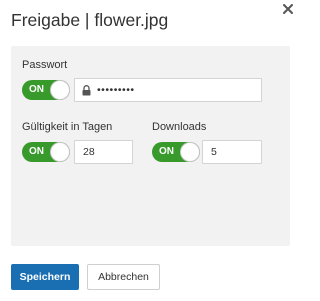 The image size is (320, 301). What do you see at coordinates (86, 90) in the screenshot?
I see `lock-icon` at bounding box center [86, 90].